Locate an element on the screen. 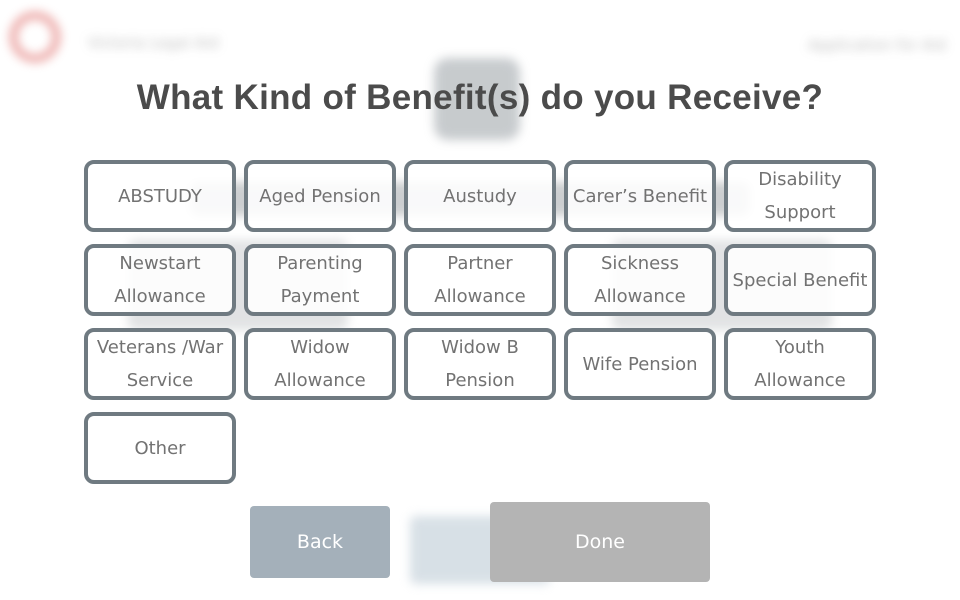 The image size is (960, 600). benefit-option-widow-b-pension: Widow B Pension is located at coordinates (480, 364).